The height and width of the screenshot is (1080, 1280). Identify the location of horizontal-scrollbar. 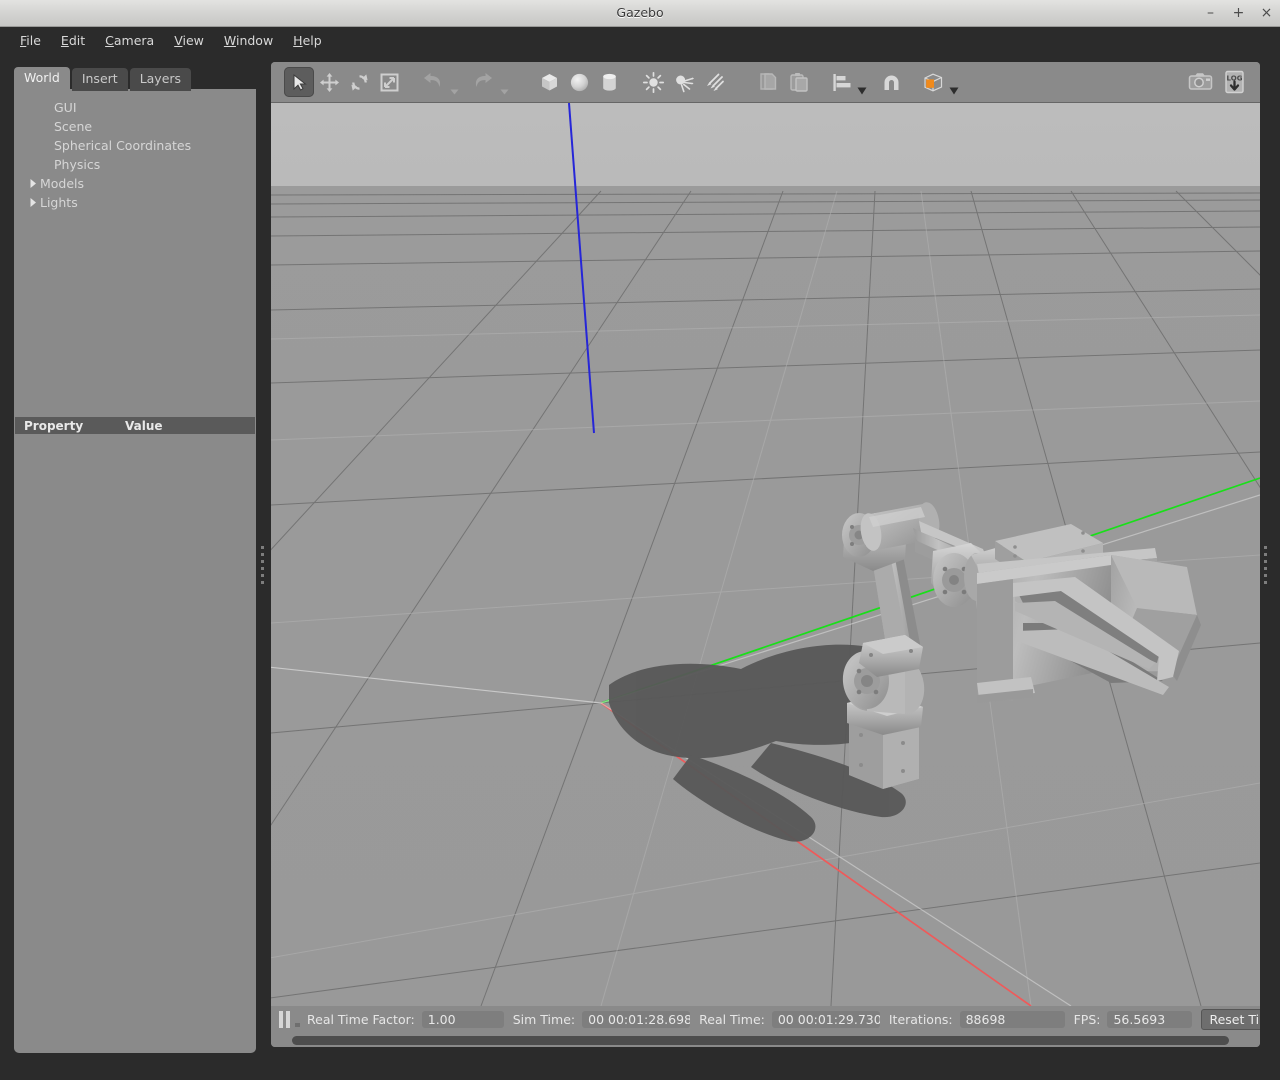
(765, 1040).